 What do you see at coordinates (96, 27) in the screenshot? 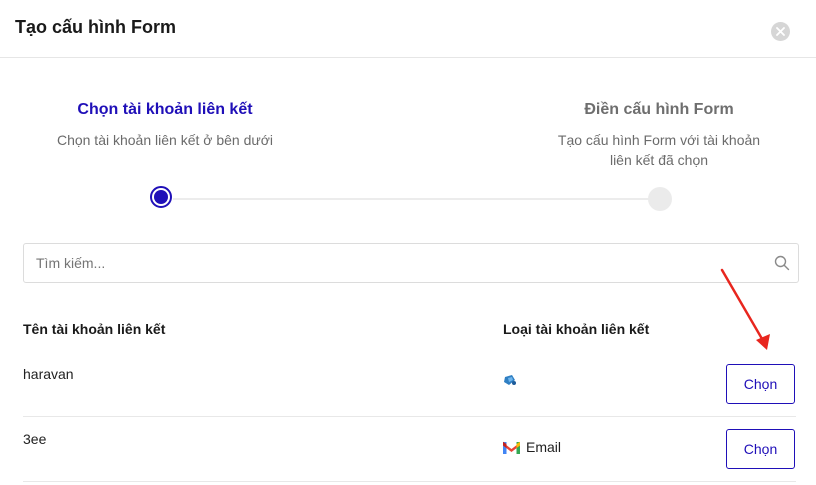
I see `modal-title: Tạo cấu hình Form` at bounding box center [96, 27].